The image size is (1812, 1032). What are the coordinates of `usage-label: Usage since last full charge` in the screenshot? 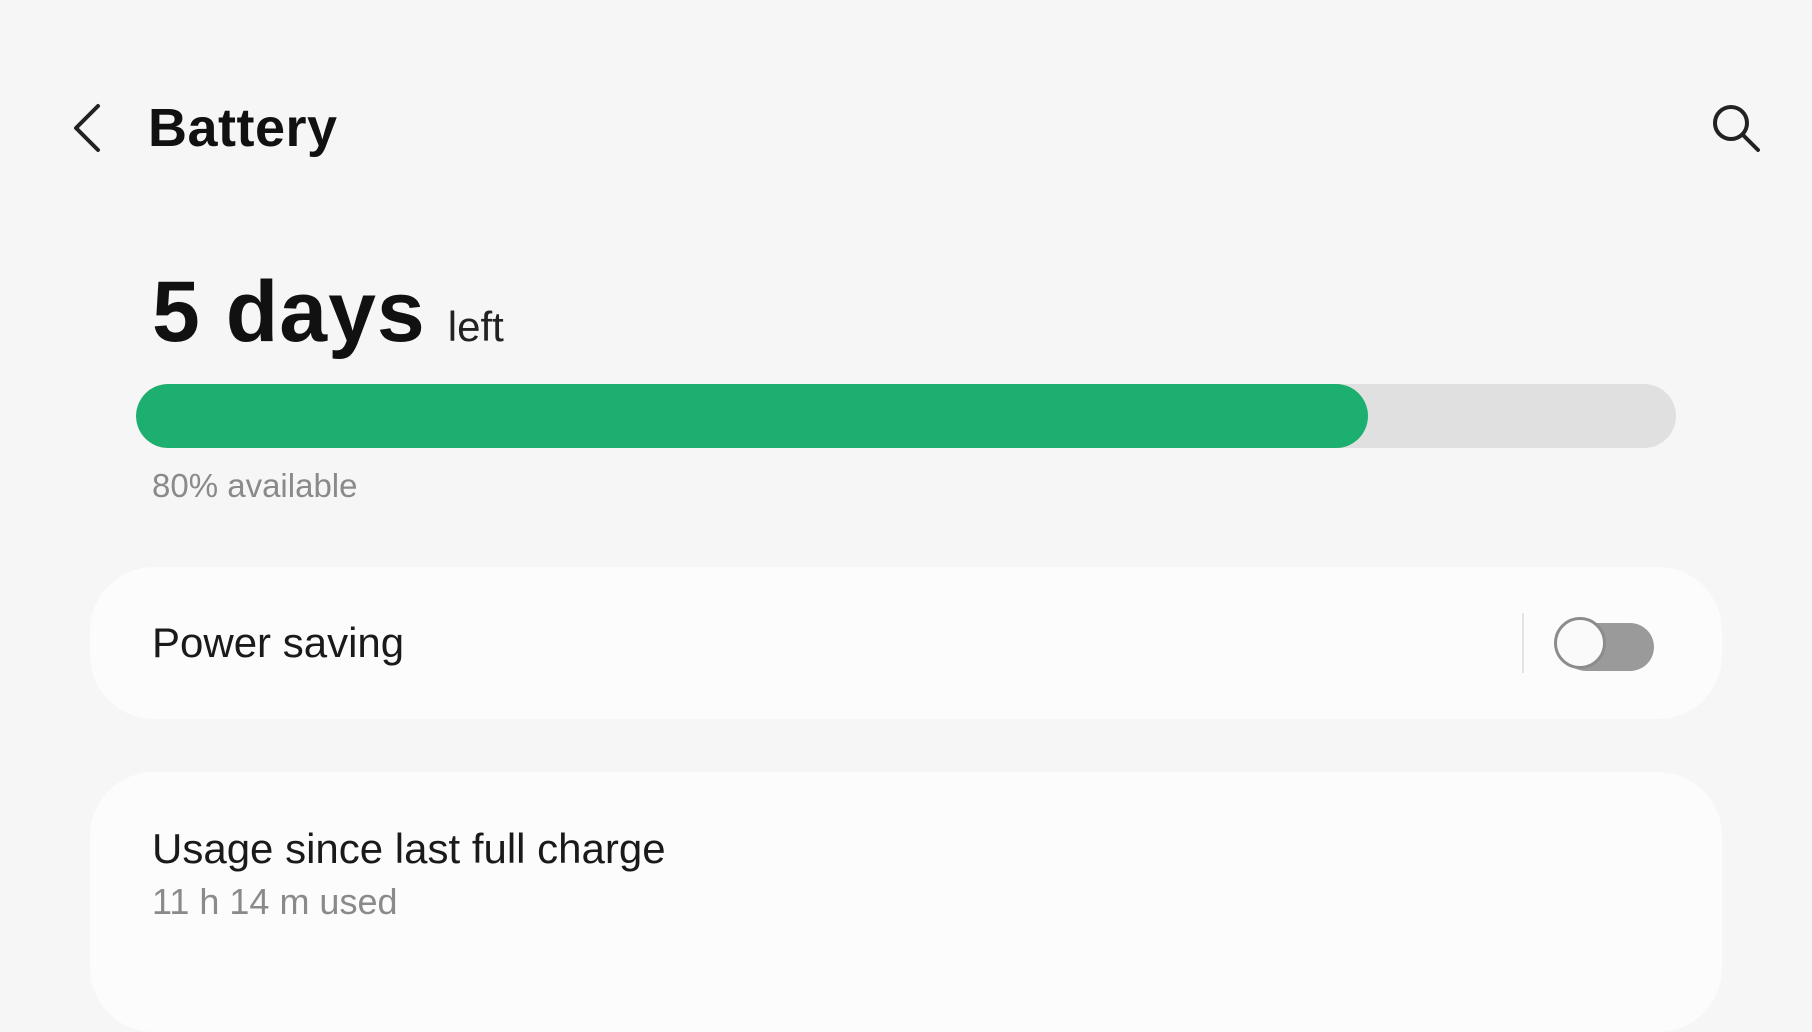 It's located at (409, 848).